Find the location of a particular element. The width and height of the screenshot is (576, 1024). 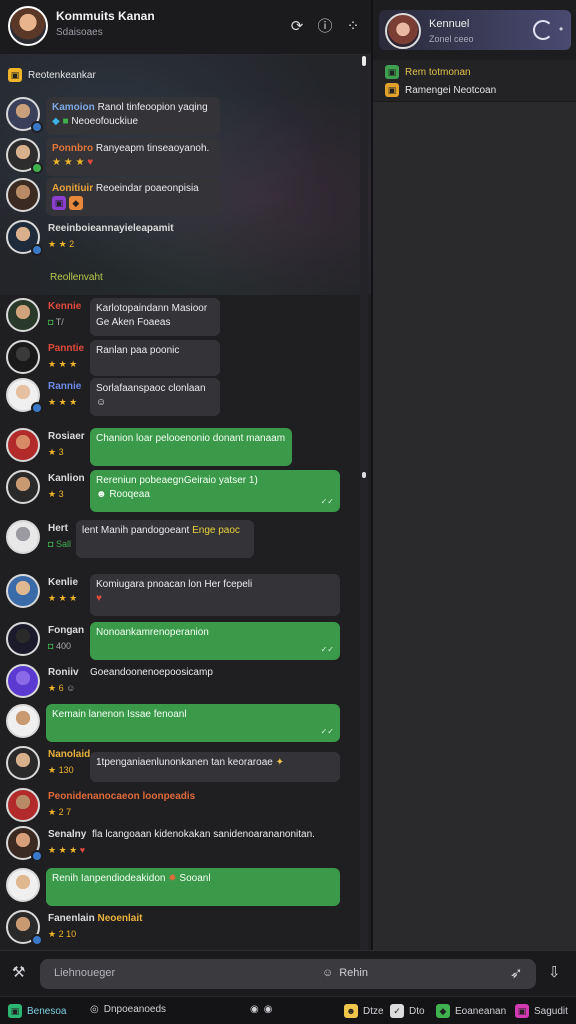

side-link: ▣ Rem totmonan is located at coordinates (428, 72).